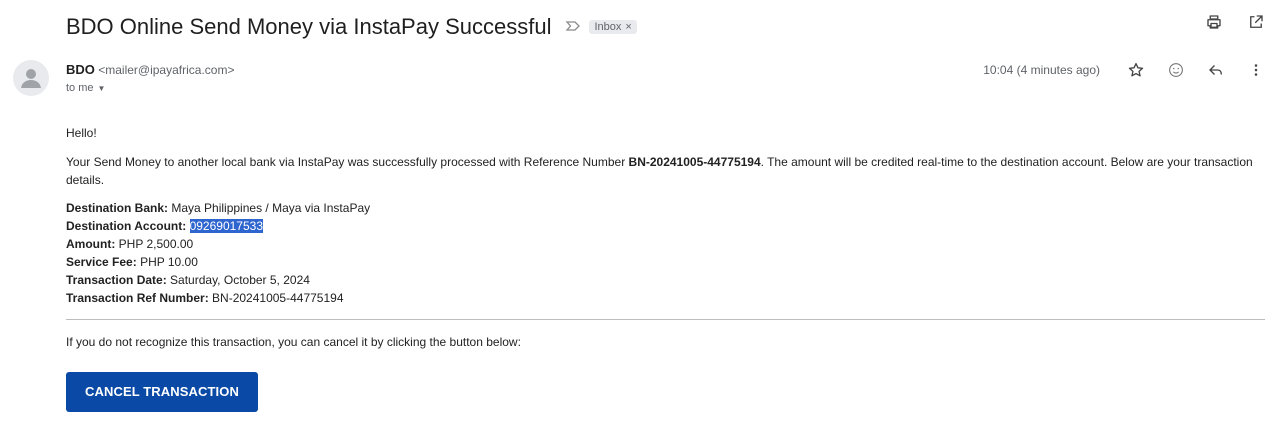  Describe the element at coordinates (162, 392) in the screenshot. I see `cancel-transaction-button: CANCEL TRANSACTION` at that location.